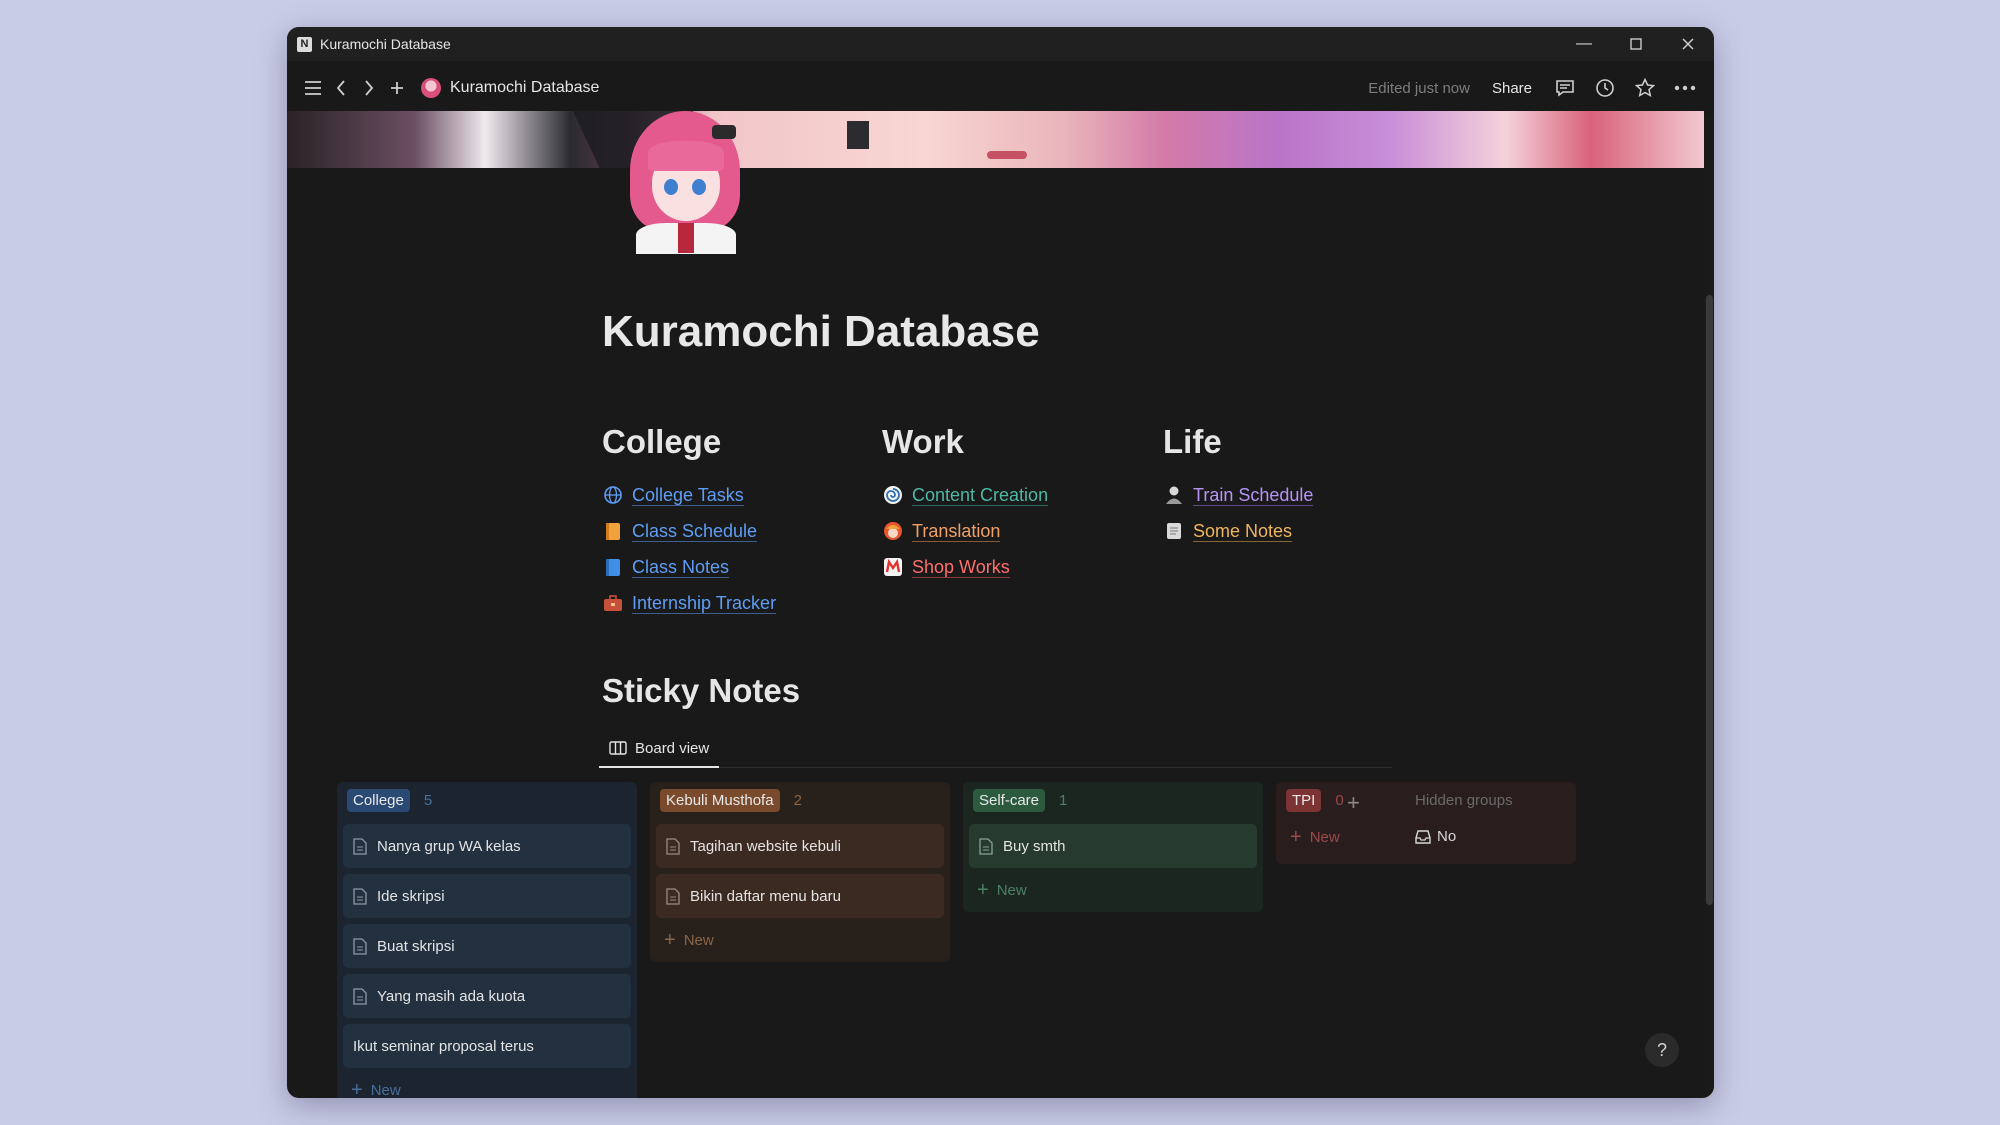 This screenshot has height=1125, width=2000. Describe the element at coordinates (800, 846) in the screenshot. I see `board-card: Tagihan website kebuli` at that location.